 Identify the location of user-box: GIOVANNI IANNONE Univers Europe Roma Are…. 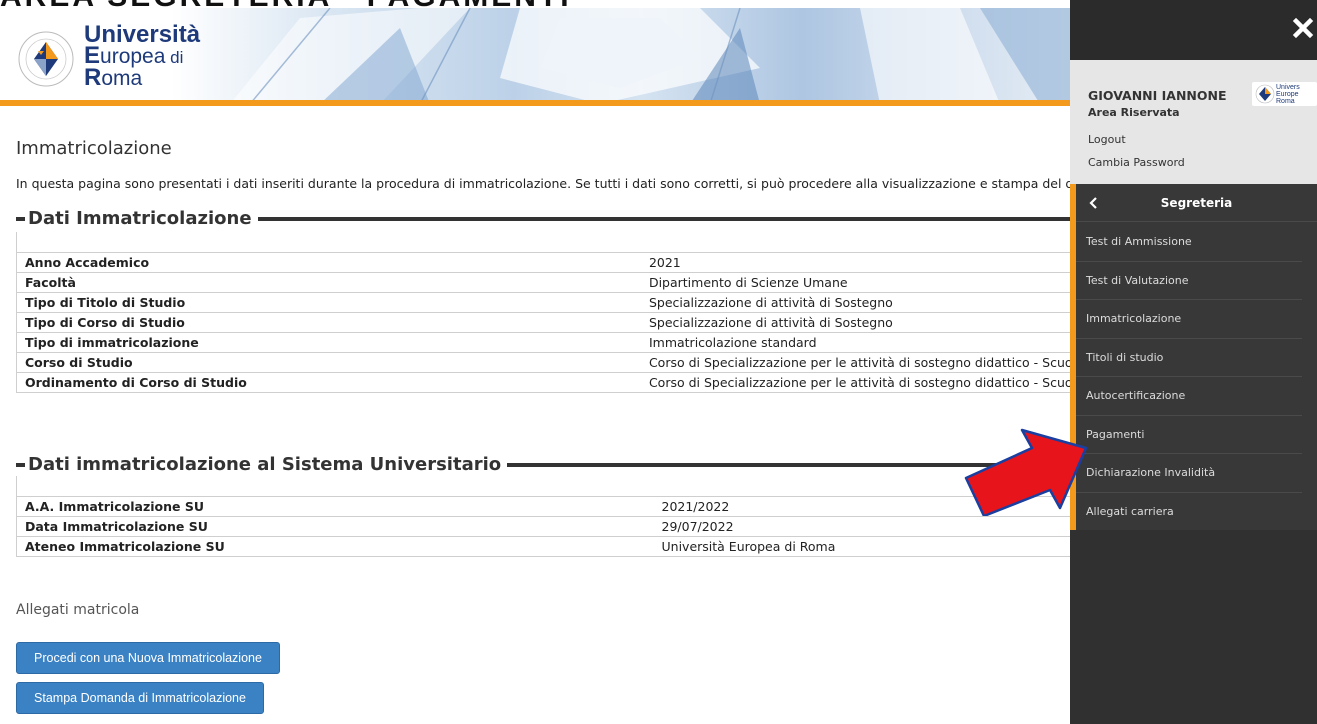
(1193, 122).